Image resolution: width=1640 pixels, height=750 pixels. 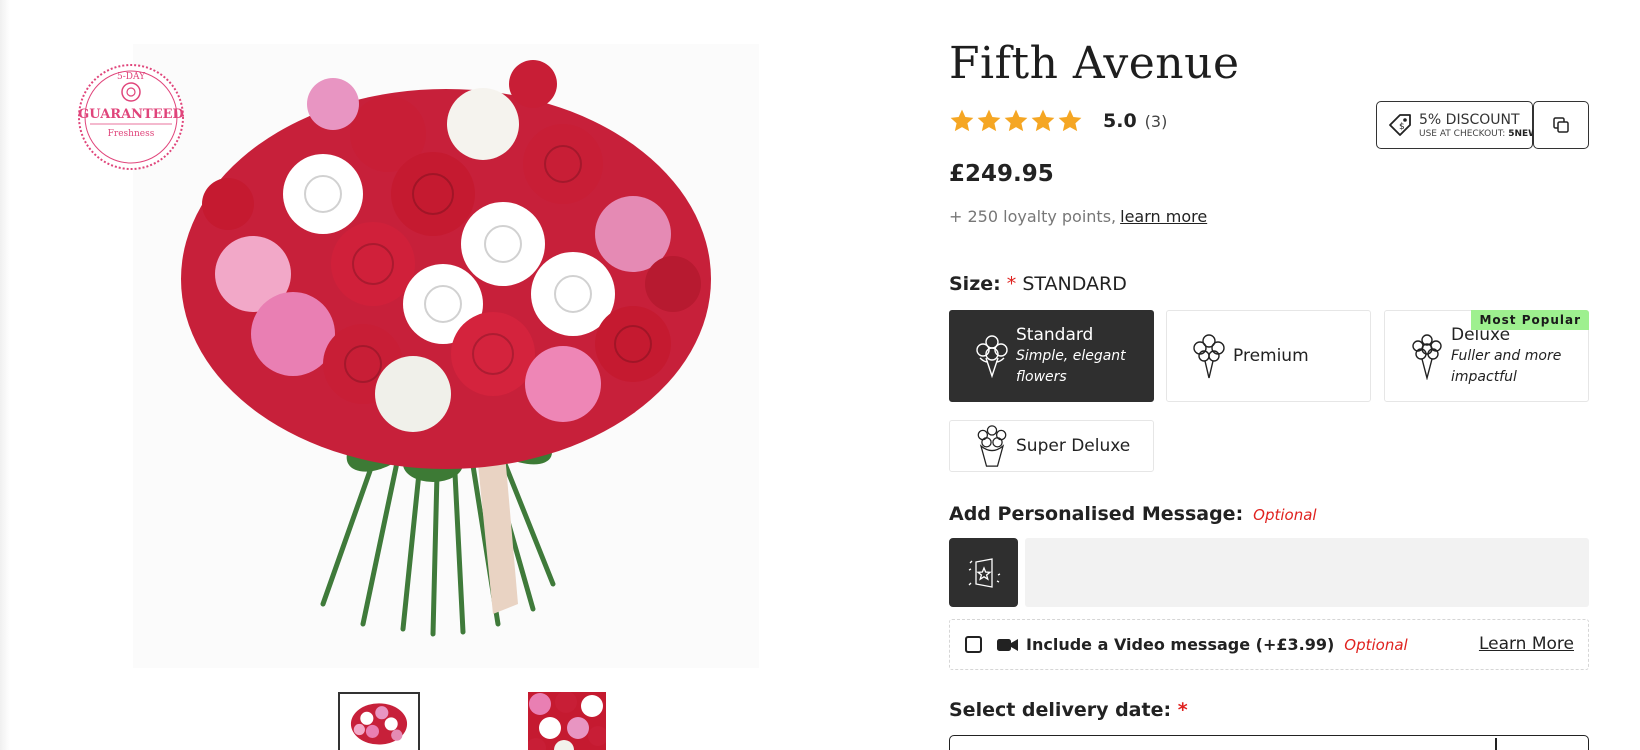 I want to click on loyalty-points: + 250 loyalty points, learn more, so click(x=1078, y=216).